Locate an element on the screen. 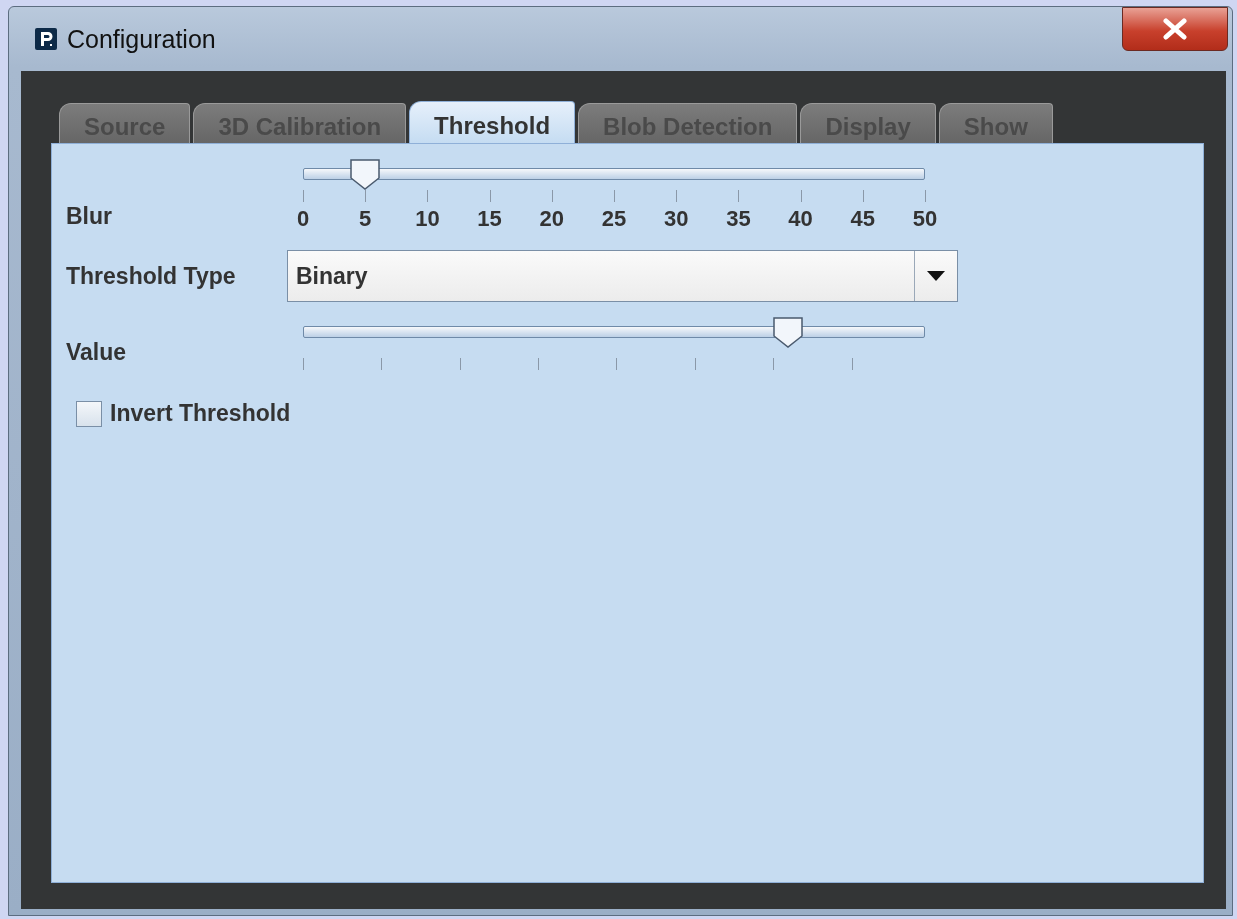 The width and height of the screenshot is (1237, 919). tick-label: 0 is located at coordinates (303, 219).